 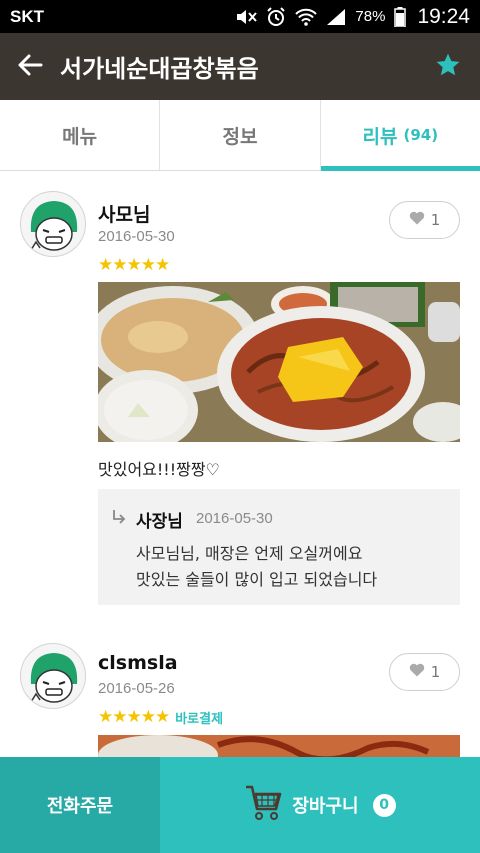 What do you see at coordinates (325, 806) in the screenshot?
I see `cart-label: 장바구니` at bounding box center [325, 806].